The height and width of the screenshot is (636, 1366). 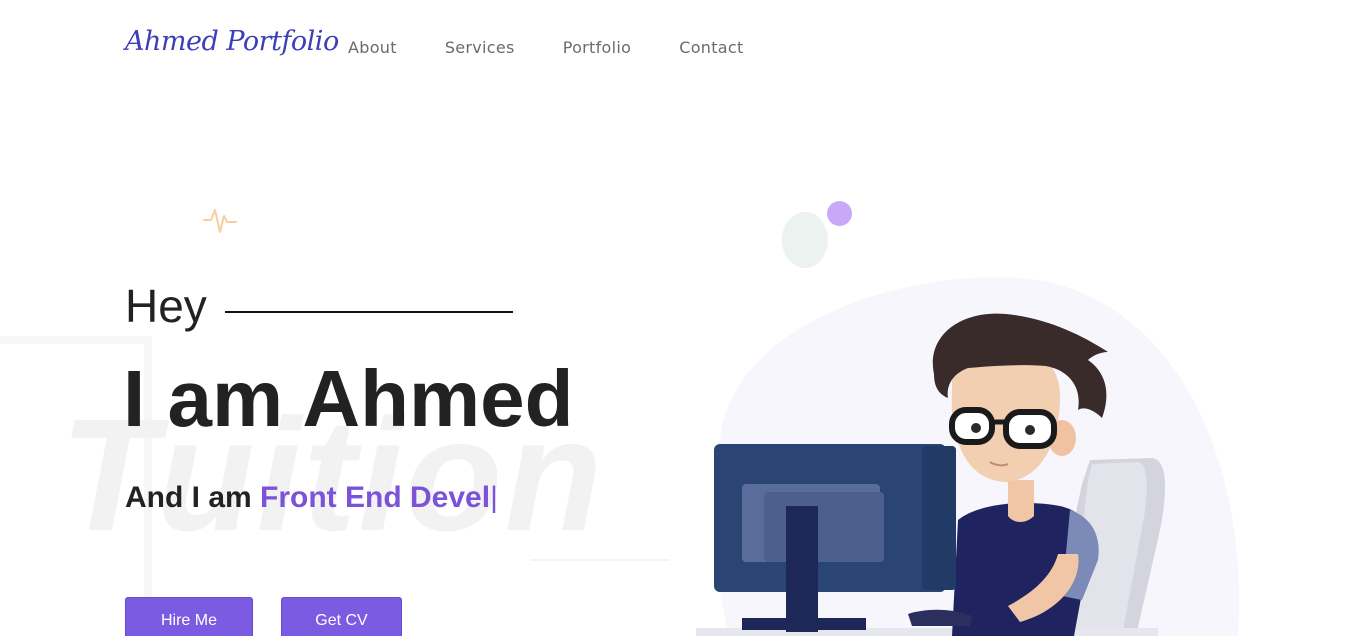 What do you see at coordinates (805, 240) in the screenshot?
I see `decor-oval` at bounding box center [805, 240].